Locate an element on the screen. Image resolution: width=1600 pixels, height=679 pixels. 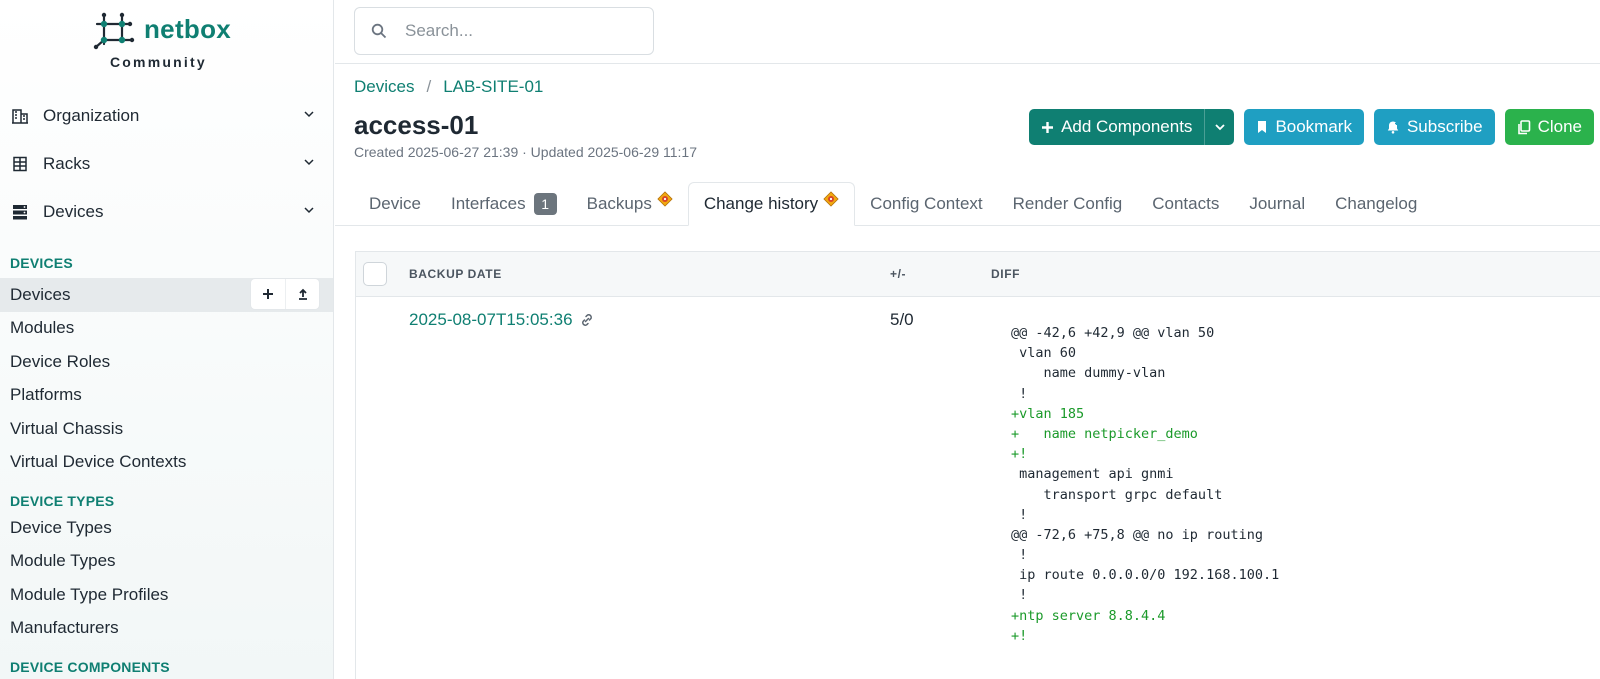
tab-label: Journal is located at coordinates (1277, 203).